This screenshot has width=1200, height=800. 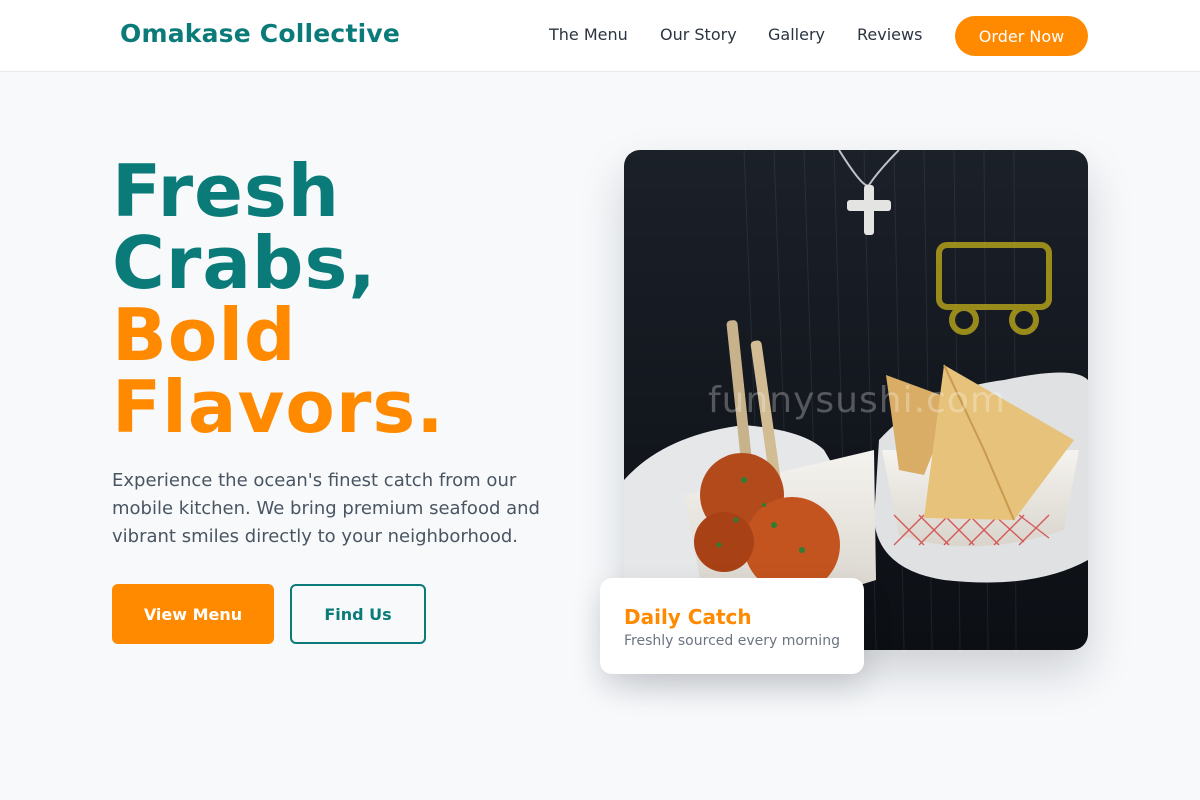 I want to click on daily-catch-title: Daily Catch, so click(x=688, y=617).